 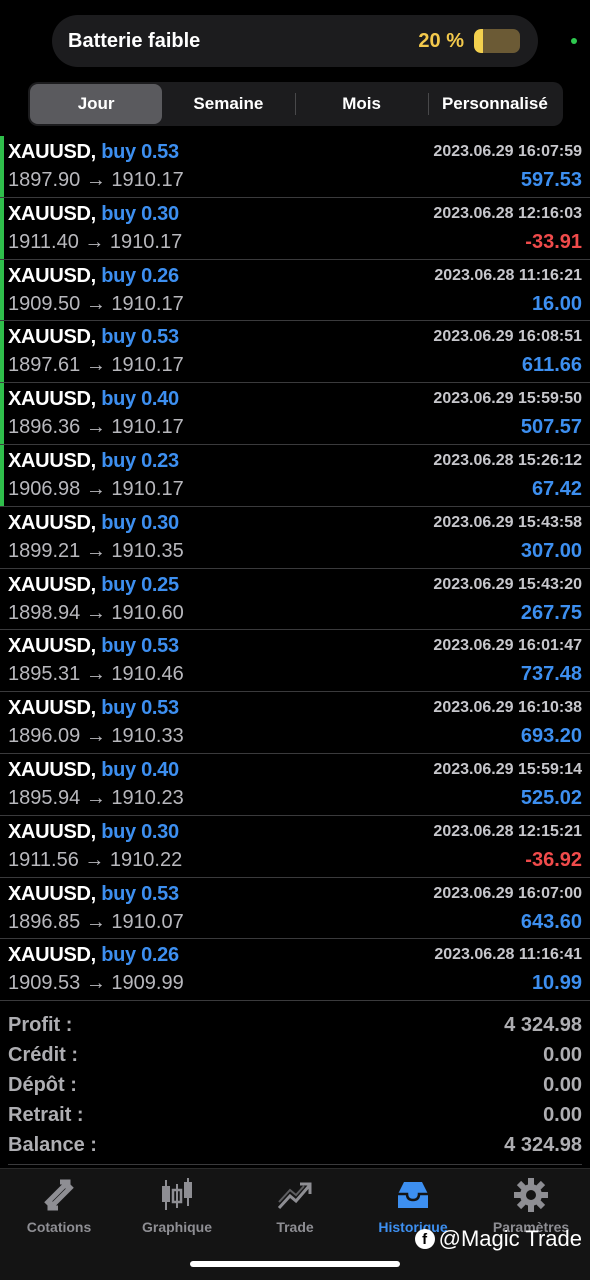 I want to click on tab-cotations: Cotations, so click(x=59, y=1202).